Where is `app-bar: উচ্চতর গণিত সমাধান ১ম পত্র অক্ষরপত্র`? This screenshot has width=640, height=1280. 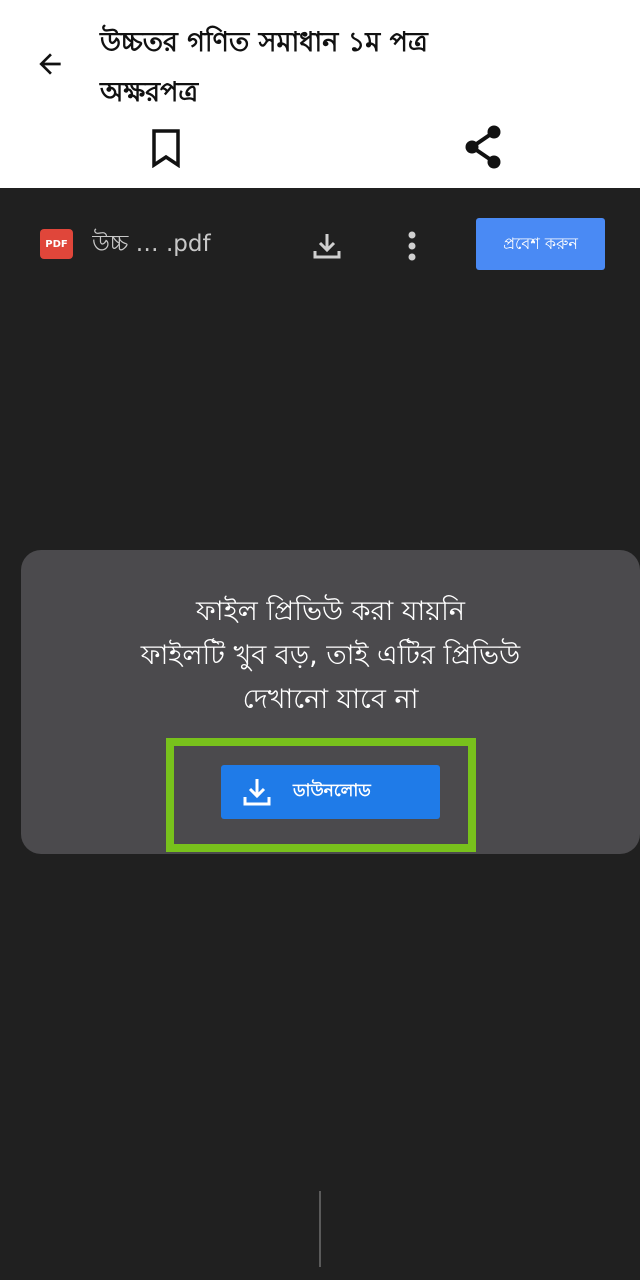
app-bar: উচ্চতর গণিত সমাধান ১ম পত্র অক্ষরপত্র is located at coordinates (320, 94).